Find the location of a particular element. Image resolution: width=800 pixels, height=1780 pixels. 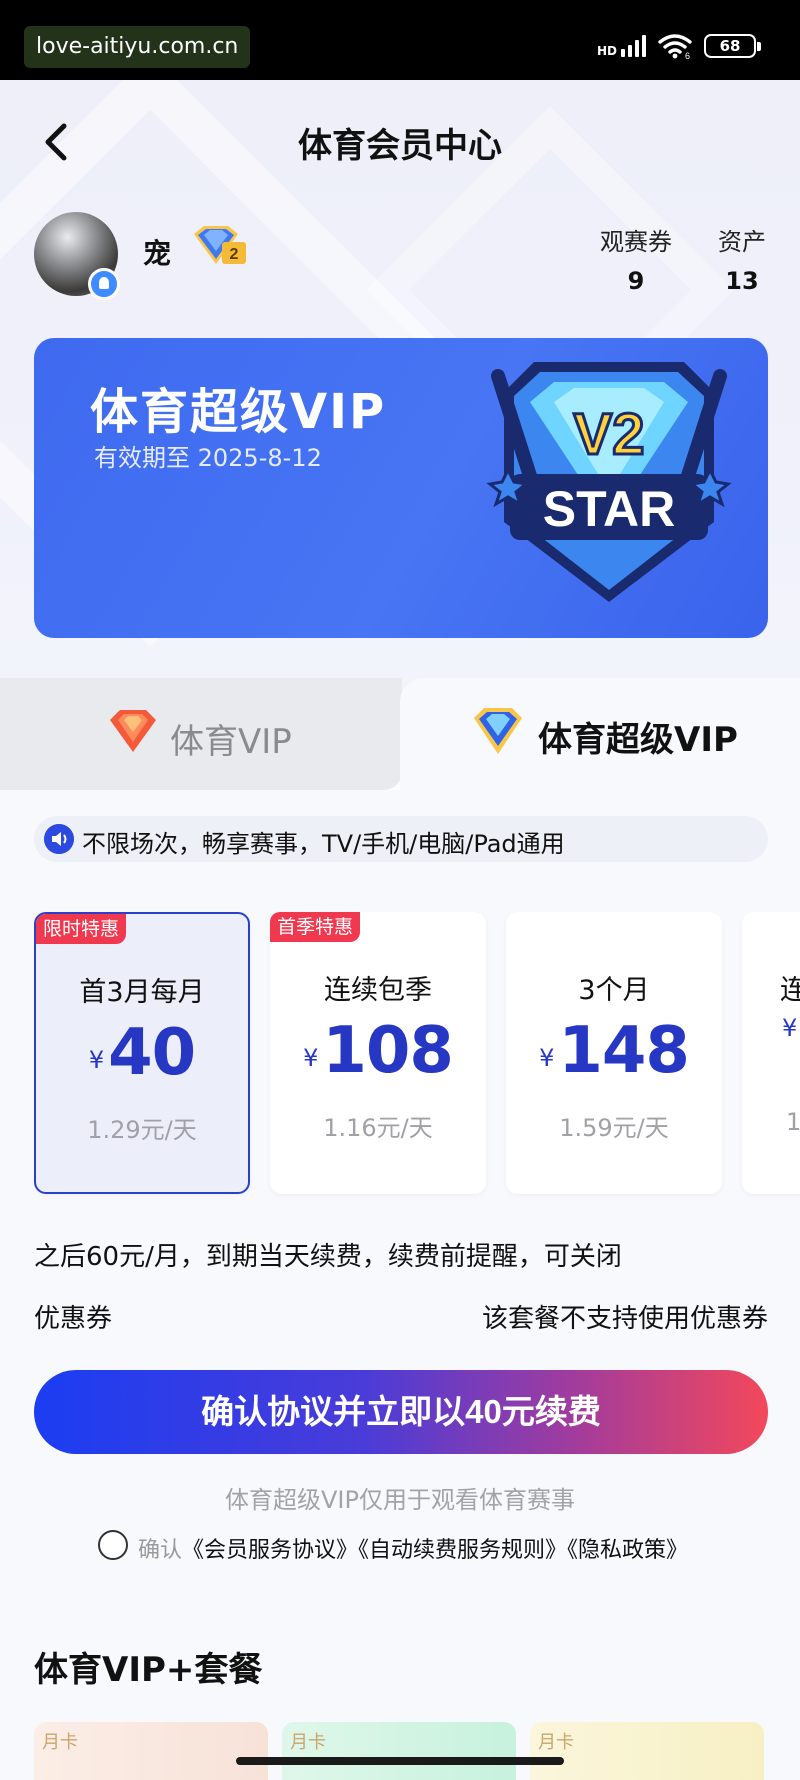

plan-name: 连 is located at coordinates (790, 990).